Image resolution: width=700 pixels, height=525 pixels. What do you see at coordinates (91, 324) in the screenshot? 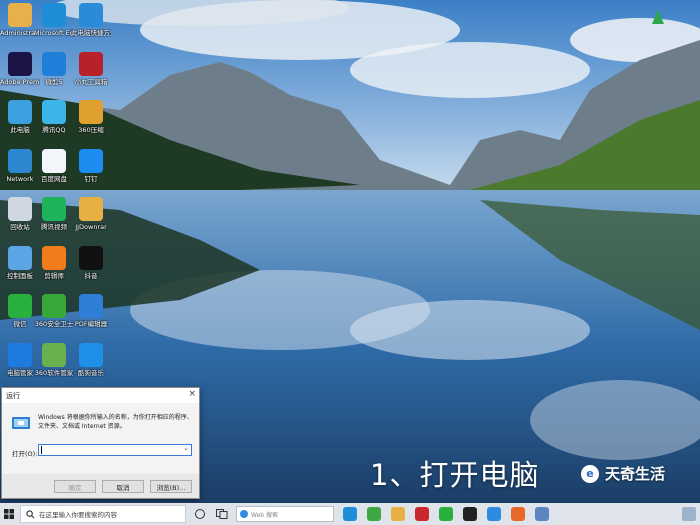
I see `desktop-icon-label: PDF编辑器` at bounding box center [91, 324].